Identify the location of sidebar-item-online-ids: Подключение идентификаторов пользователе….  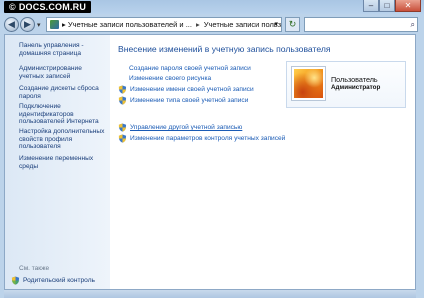
(63, 114).